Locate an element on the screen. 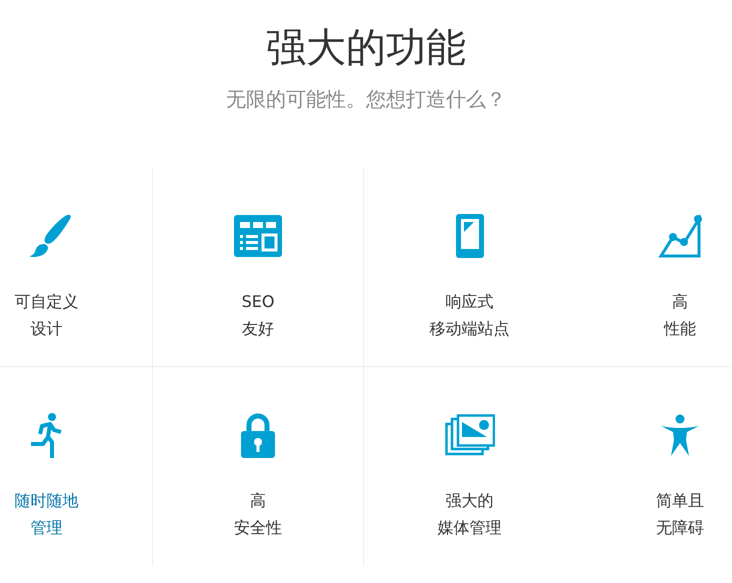 The height and width of the screenshot is (583, 732). feature-label: 高 性能 is located at coordinates (680, 315).